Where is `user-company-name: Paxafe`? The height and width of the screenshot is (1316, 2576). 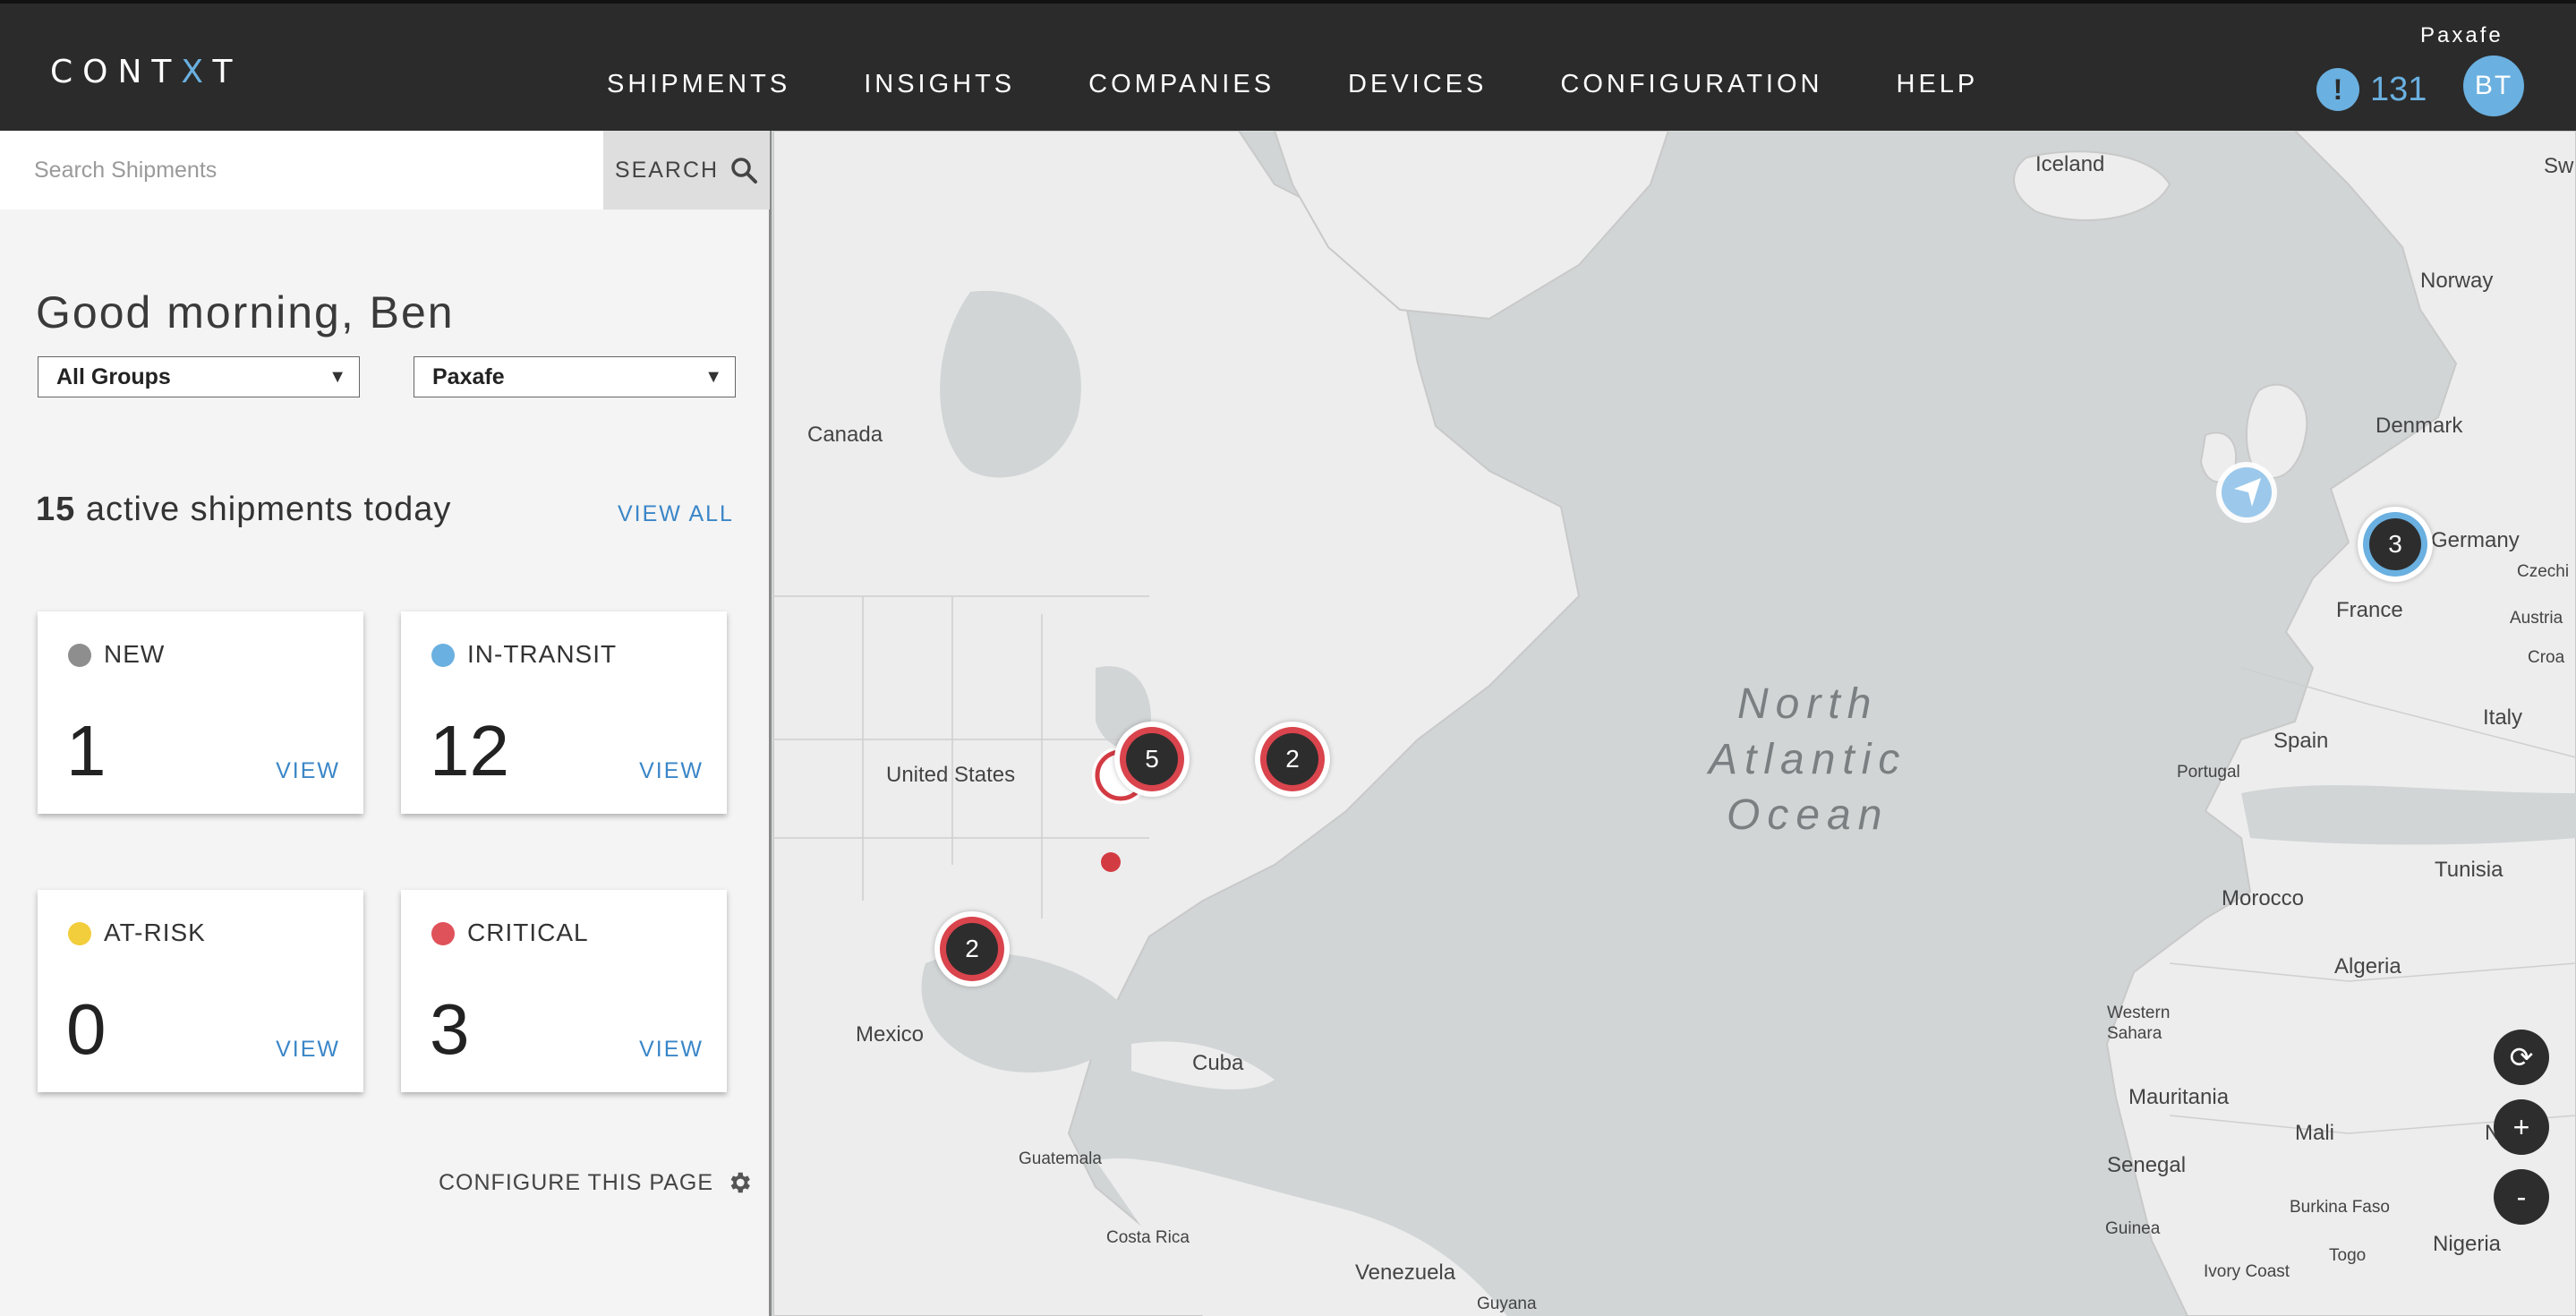 user-company-name: Paxafe is located at coordinates (2461, 35).